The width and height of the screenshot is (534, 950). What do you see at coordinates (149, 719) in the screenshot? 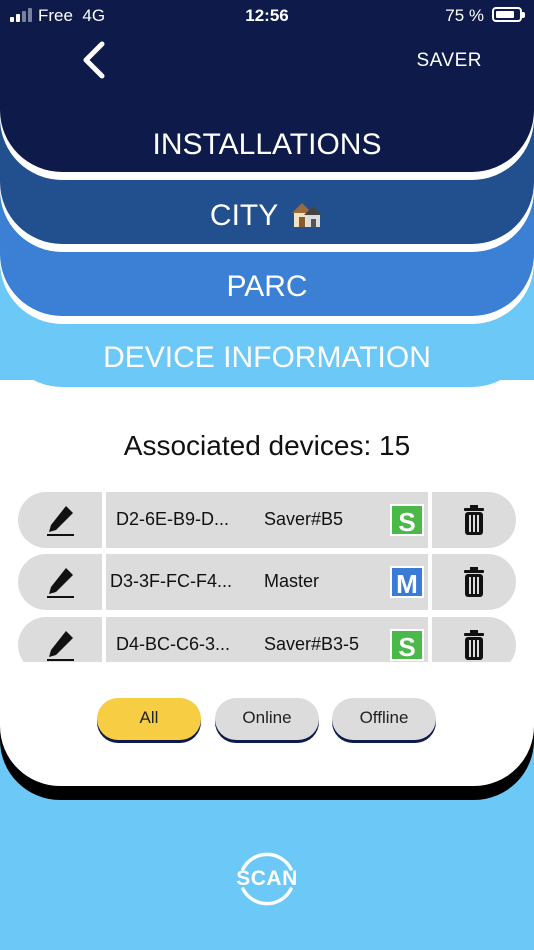
I see `filter-all-button: All` at bounding box center [149, 719].